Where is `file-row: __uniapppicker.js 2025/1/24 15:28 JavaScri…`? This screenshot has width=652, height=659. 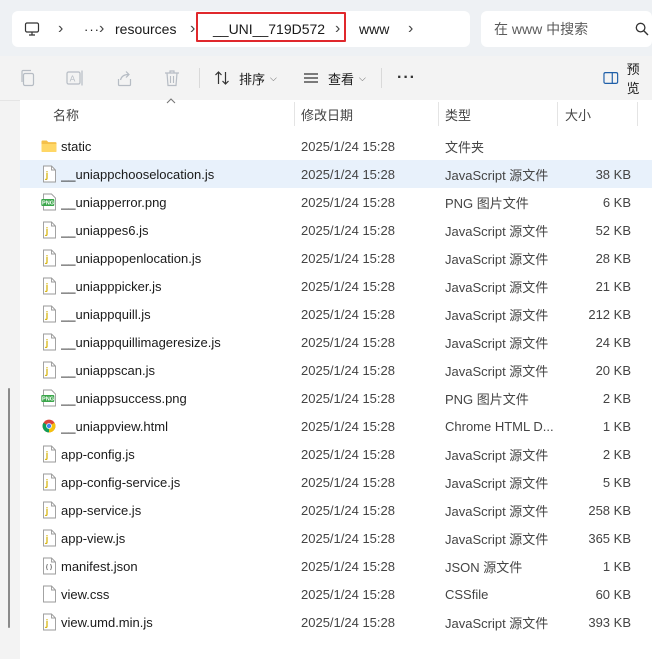
file-row: __uniapppicker.js 2025/1/24 15:28 JavaScri… is located at coordinates (336, 286).